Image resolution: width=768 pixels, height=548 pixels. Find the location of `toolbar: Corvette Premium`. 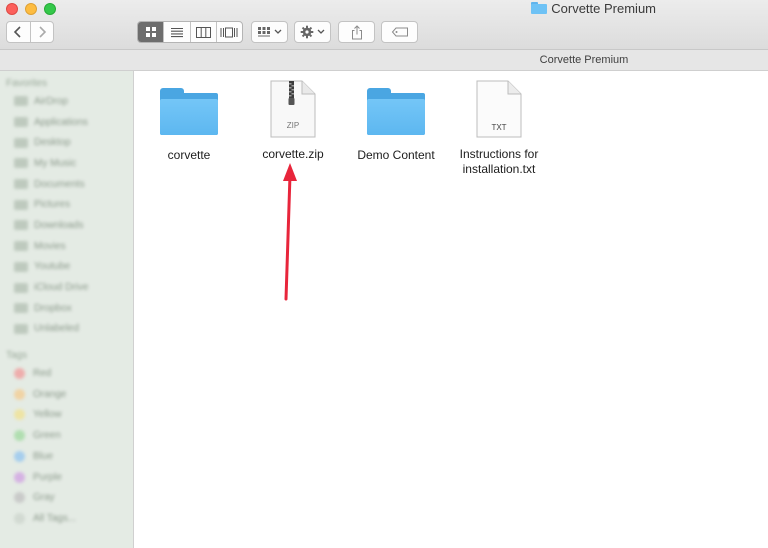

toolbar: Corvette Premium is located at coordinates (384, 25).